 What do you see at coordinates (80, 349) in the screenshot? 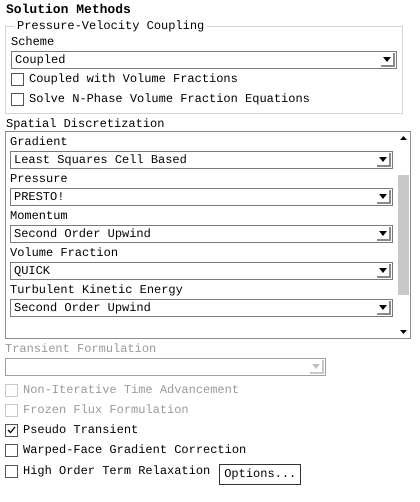
I see `field-label: Transient Formulation` at bounding box center [80, 349].